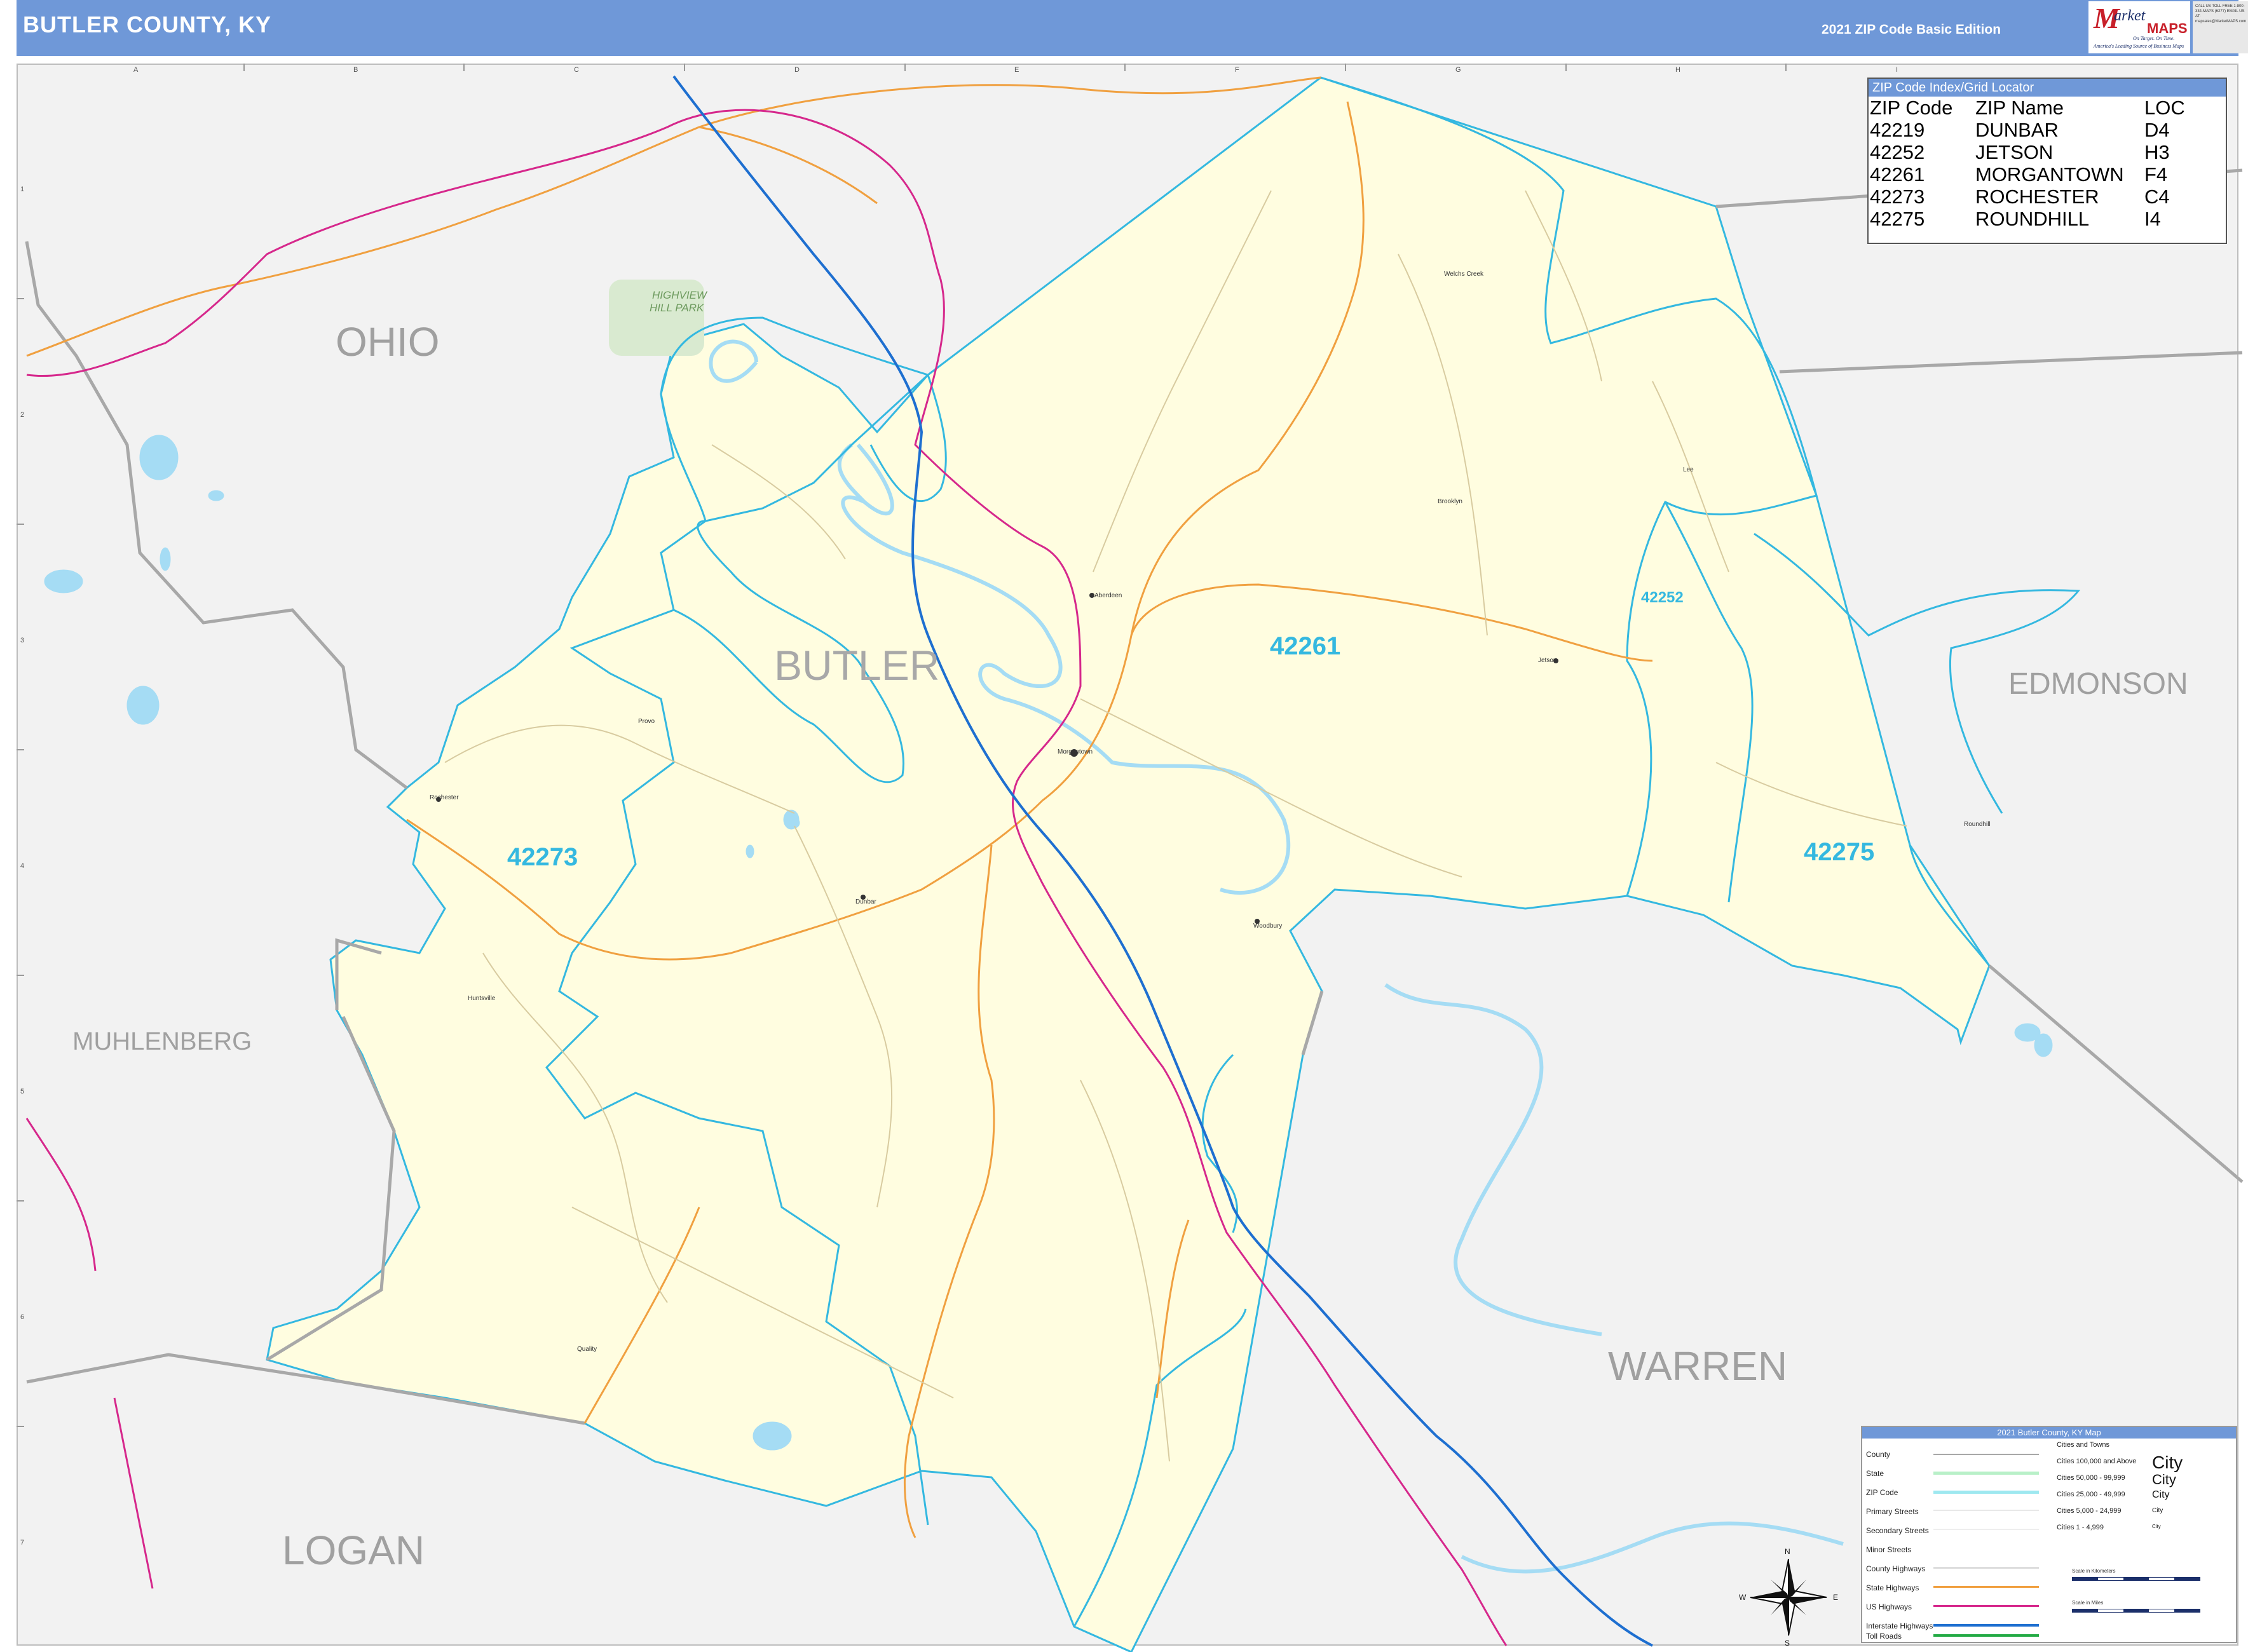  Describe the element at coordinates (1900, 1626) in the screenshot. I see `legend-item-interstate: Interstate Highways` at that location.